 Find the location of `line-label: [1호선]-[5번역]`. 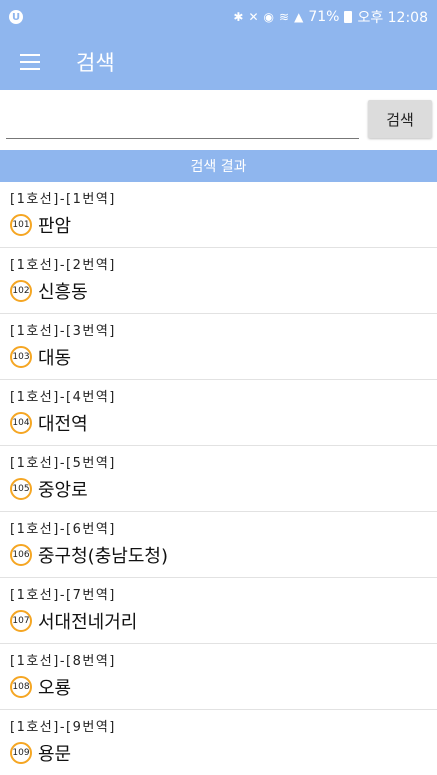

line-label: [1호선]-[5번역] is located at coordinates (63, 463).